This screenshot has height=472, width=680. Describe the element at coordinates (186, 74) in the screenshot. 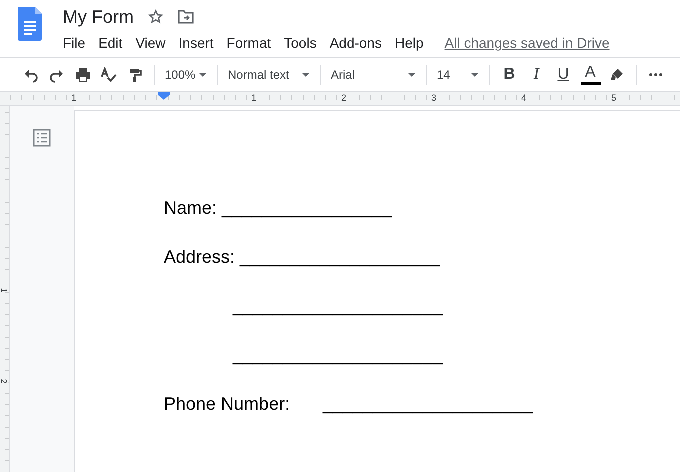

I see `zoom-dropdown: 100%` at that location.